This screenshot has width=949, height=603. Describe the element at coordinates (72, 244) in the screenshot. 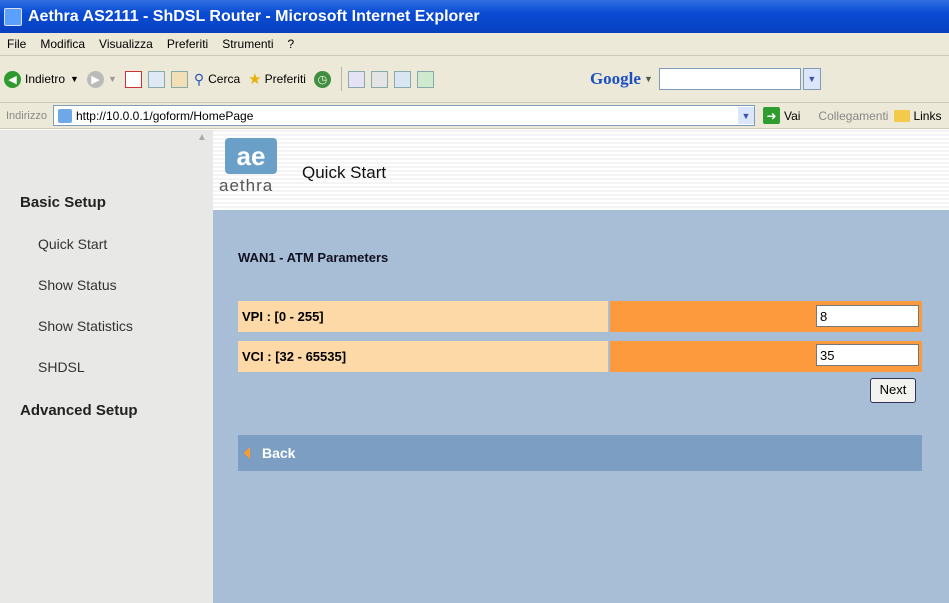

I see `sidebar-item-quick-start: Quick Start` at that location.